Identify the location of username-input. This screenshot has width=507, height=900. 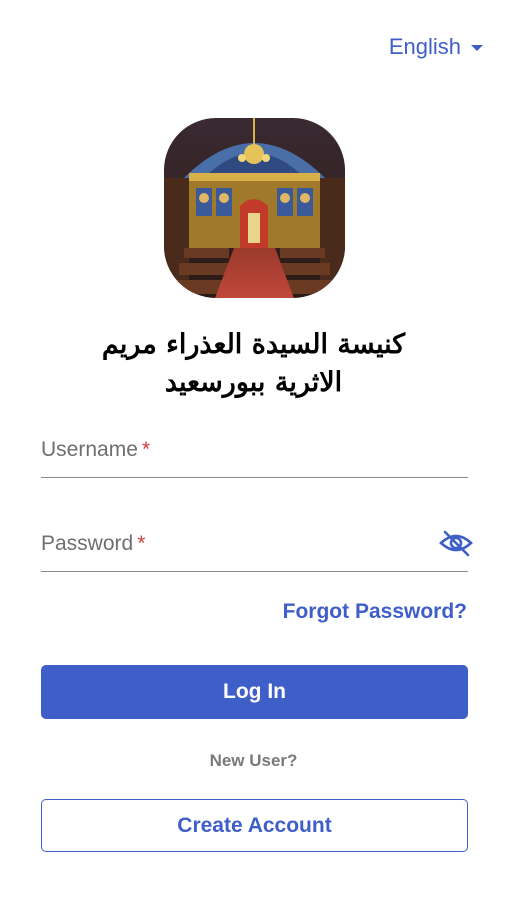
(254, 453).